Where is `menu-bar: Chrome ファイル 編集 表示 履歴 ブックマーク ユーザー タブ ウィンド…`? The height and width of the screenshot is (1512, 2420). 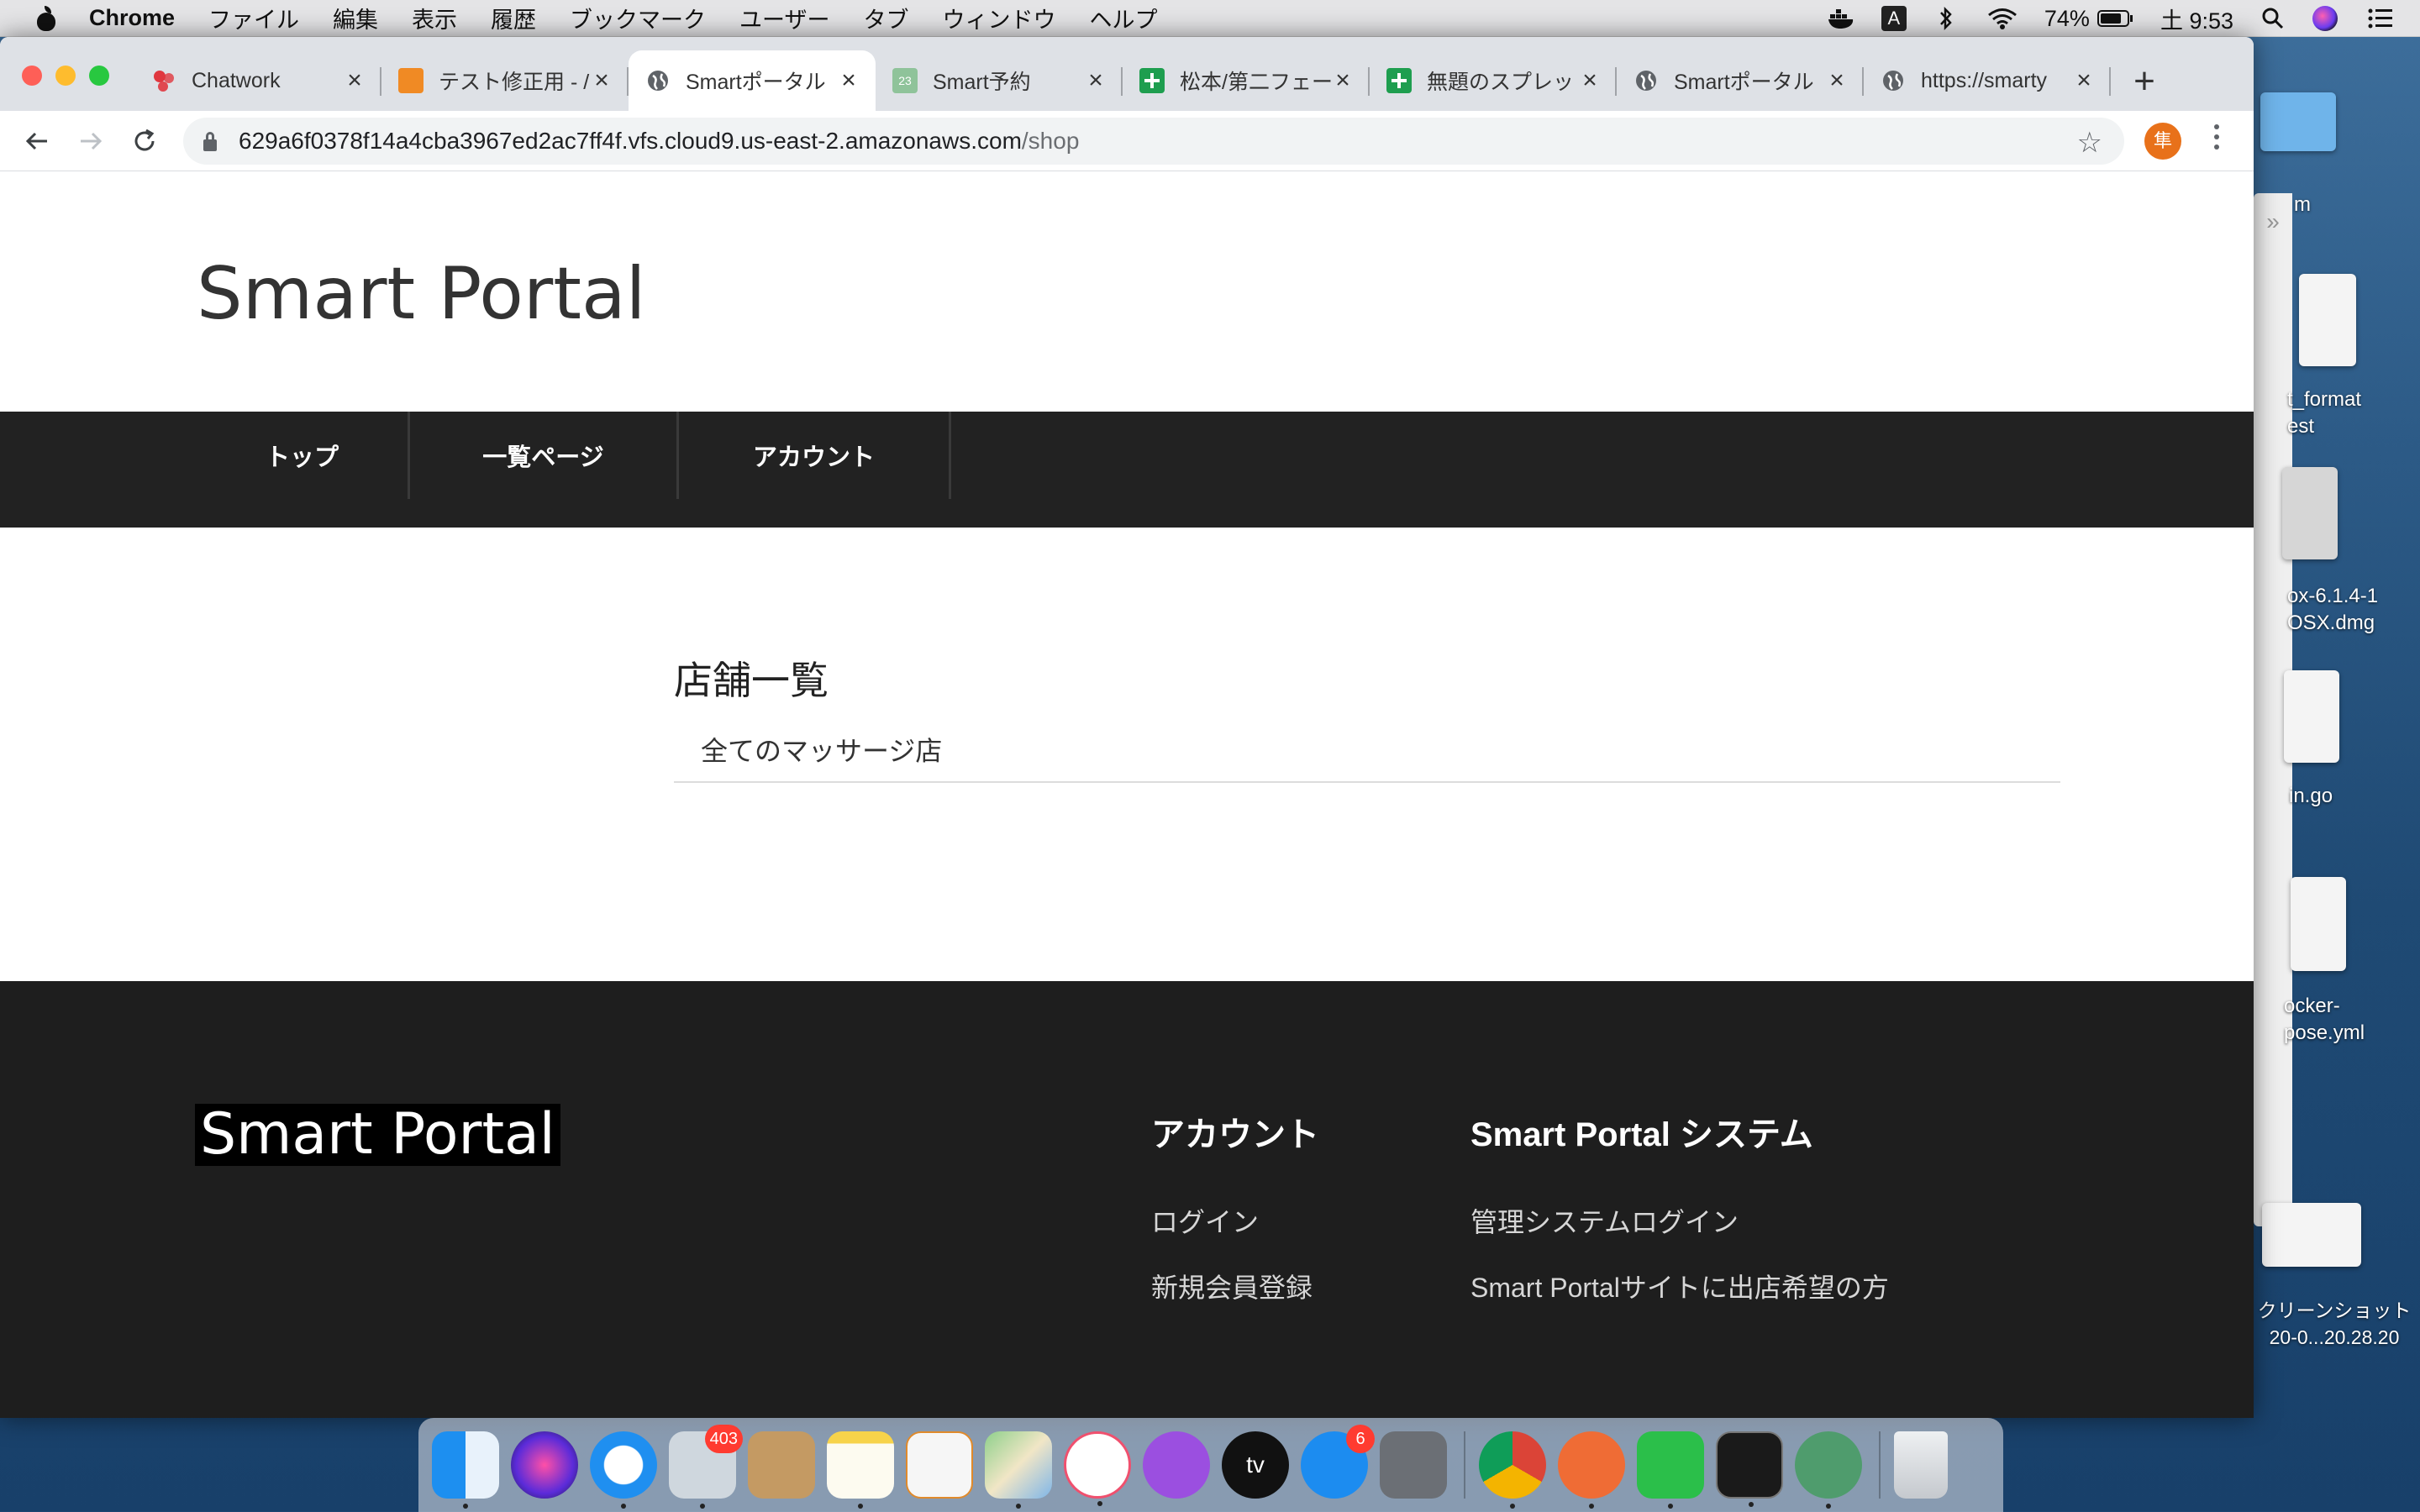
menu-bar: Chrome ファイル 編集 表示 履歴 ブックマーク ユーザー タブ ウィンド… is located at coordinates (1210, 18).